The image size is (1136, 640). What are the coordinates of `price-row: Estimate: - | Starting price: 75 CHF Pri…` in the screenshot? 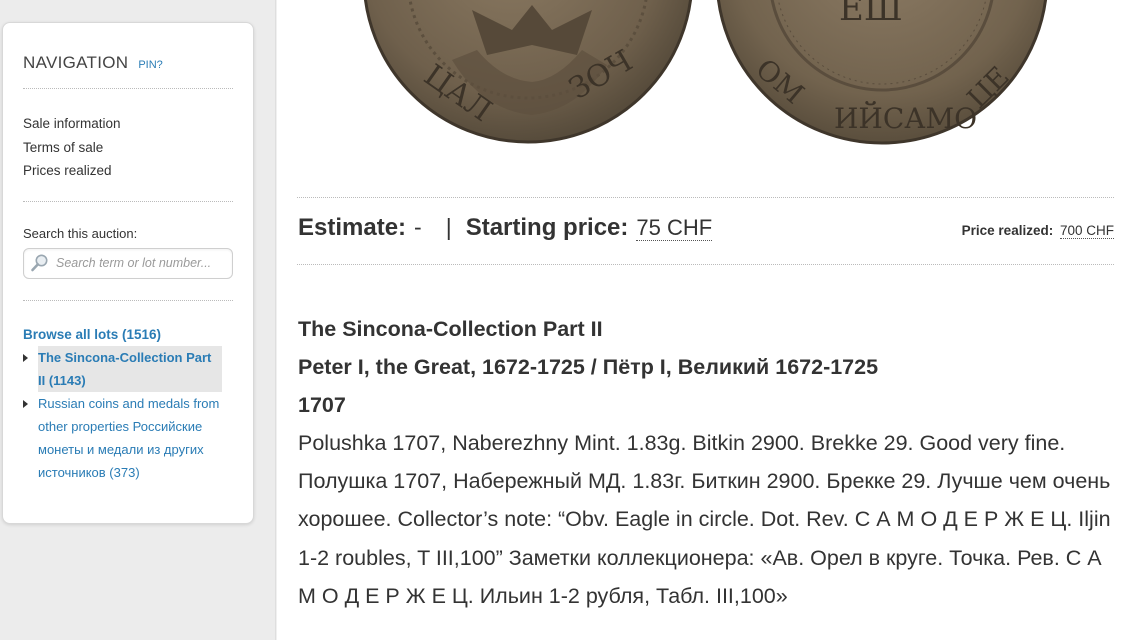 It's located at (706, 231).